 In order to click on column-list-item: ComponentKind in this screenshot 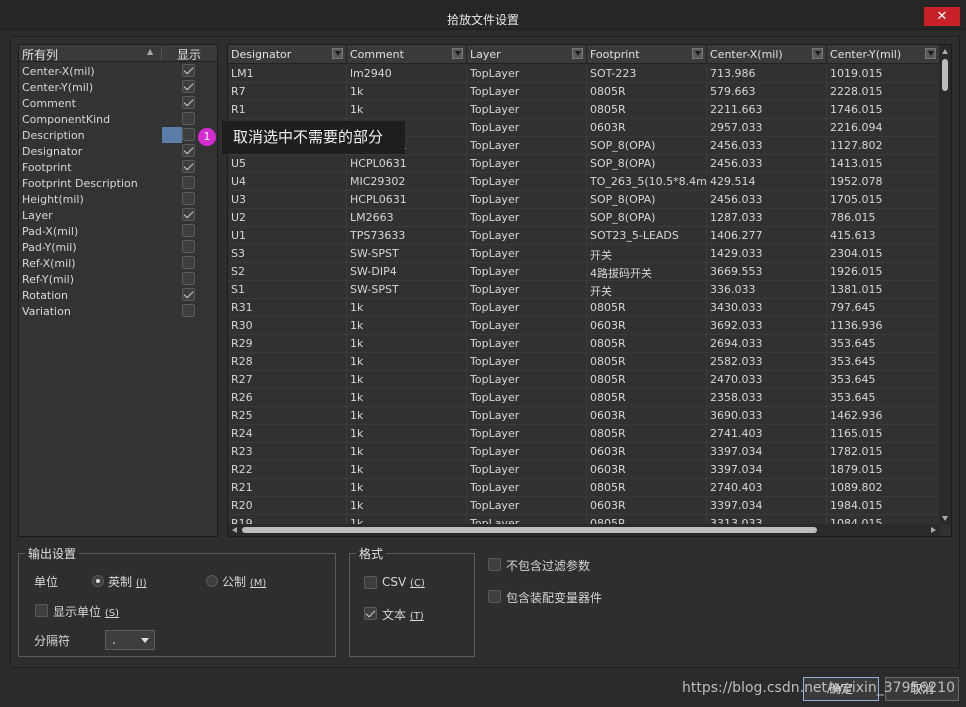, I will do `click(118, 119)`.